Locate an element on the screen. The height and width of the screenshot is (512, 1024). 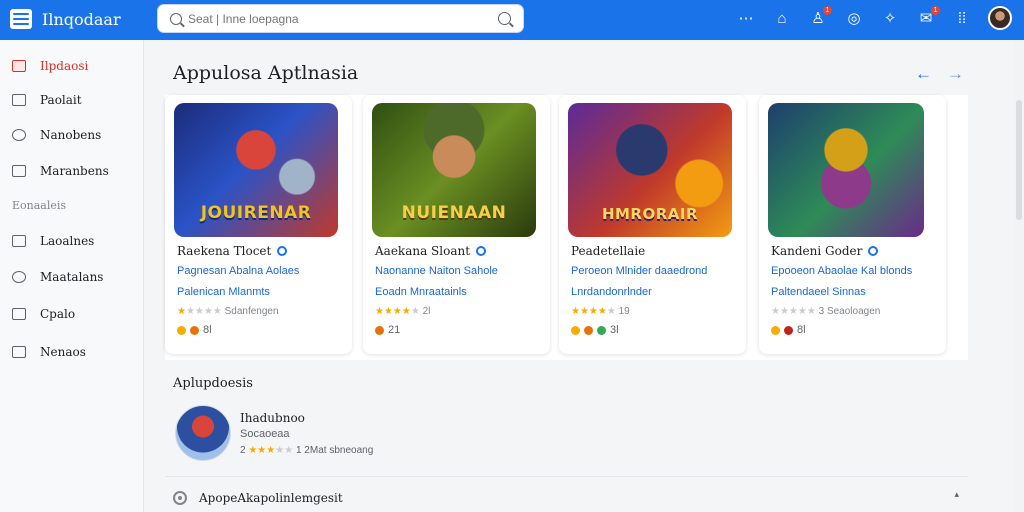
app-thumbnail is located at coordinates (846, 170).